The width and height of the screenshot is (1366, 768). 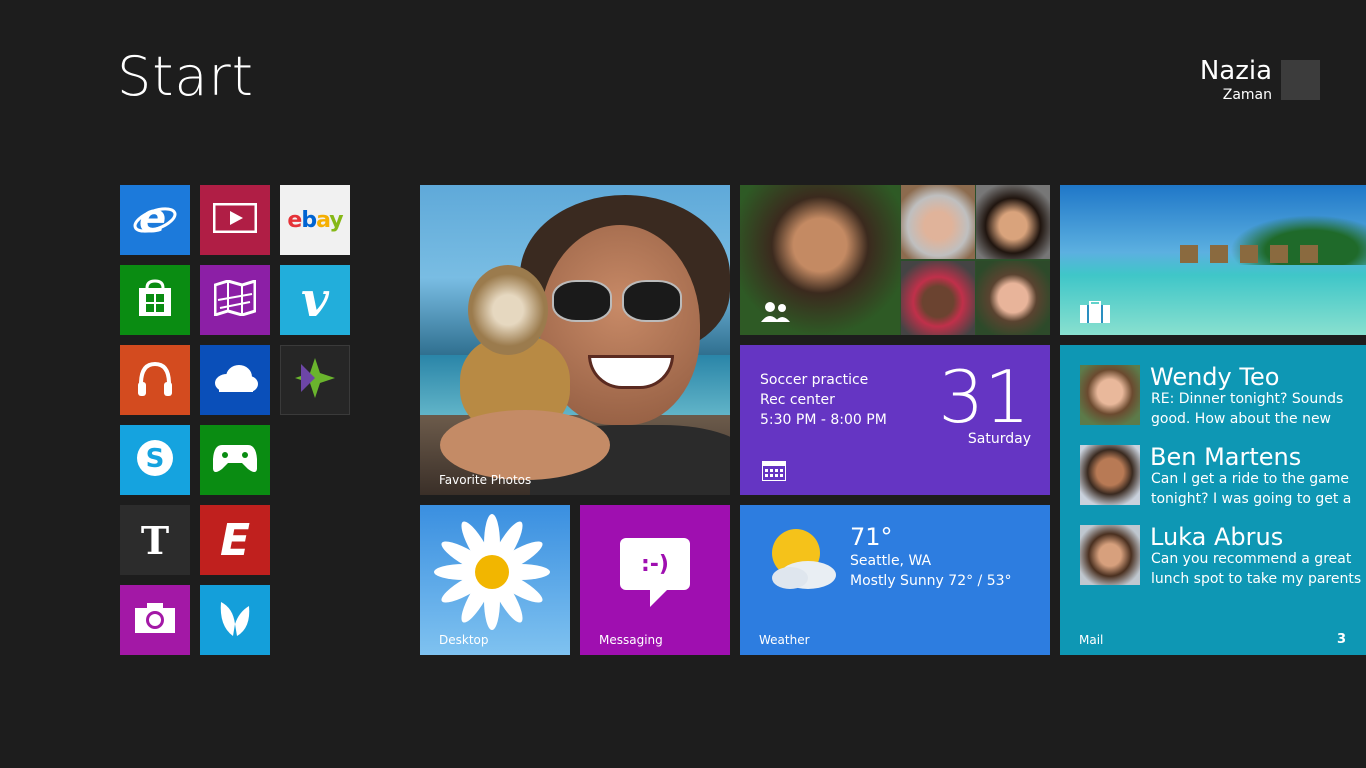 I want to click on page-title: Start, so click(x=185, y=76).